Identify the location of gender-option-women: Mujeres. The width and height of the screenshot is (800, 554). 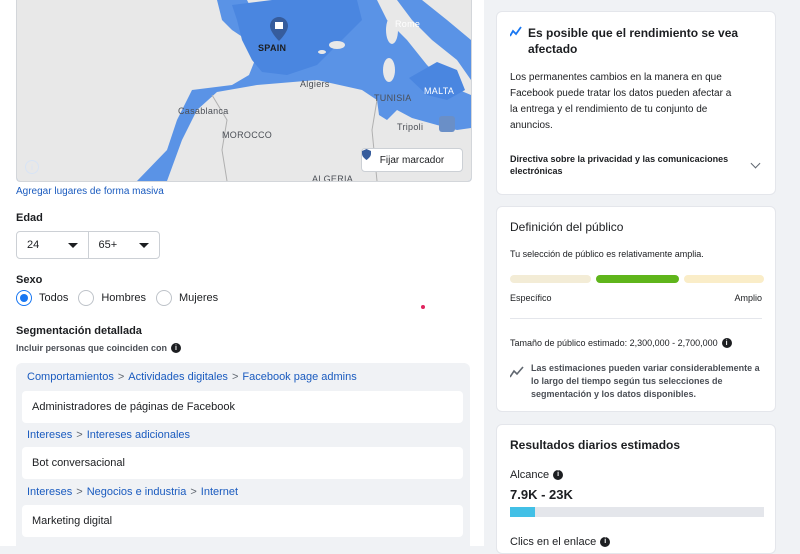
(187, 298).